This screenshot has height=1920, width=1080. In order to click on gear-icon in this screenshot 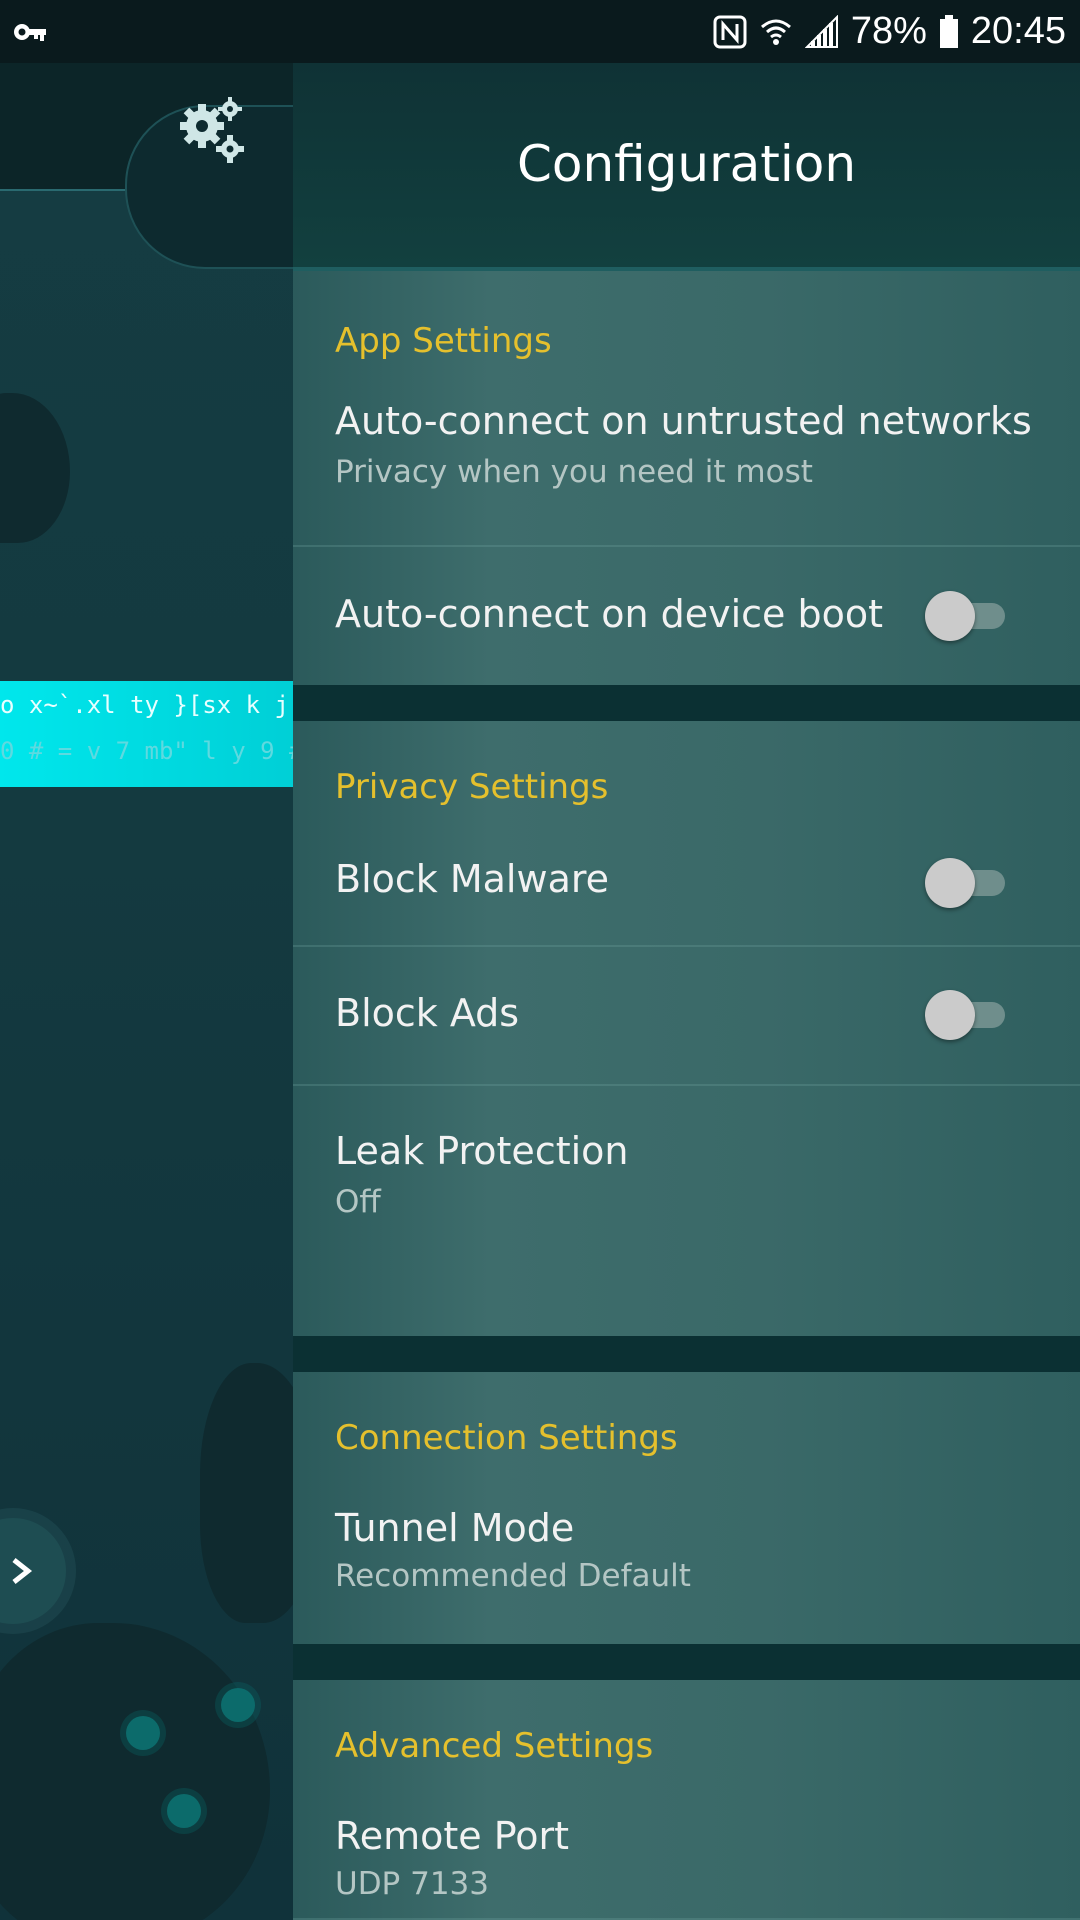, I will do `click(212, 133)`.